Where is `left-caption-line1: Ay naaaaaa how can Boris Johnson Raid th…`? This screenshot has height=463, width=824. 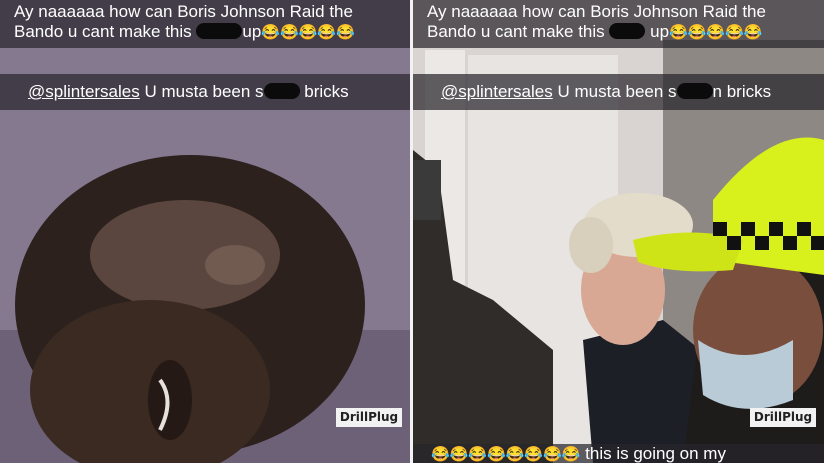
left-caption-line1: Ay naaaaaa how can Boris Johnson Raid th… is located at coordinates (183, 11).